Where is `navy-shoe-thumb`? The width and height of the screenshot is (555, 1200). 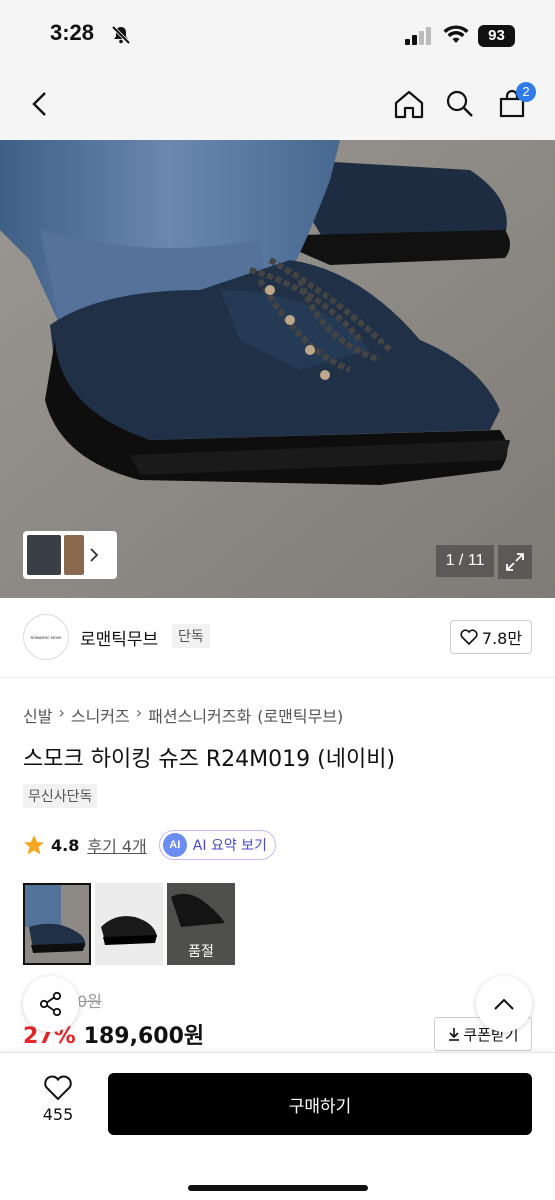
navy-shoe-thumb is located at coordinates (57, 924).